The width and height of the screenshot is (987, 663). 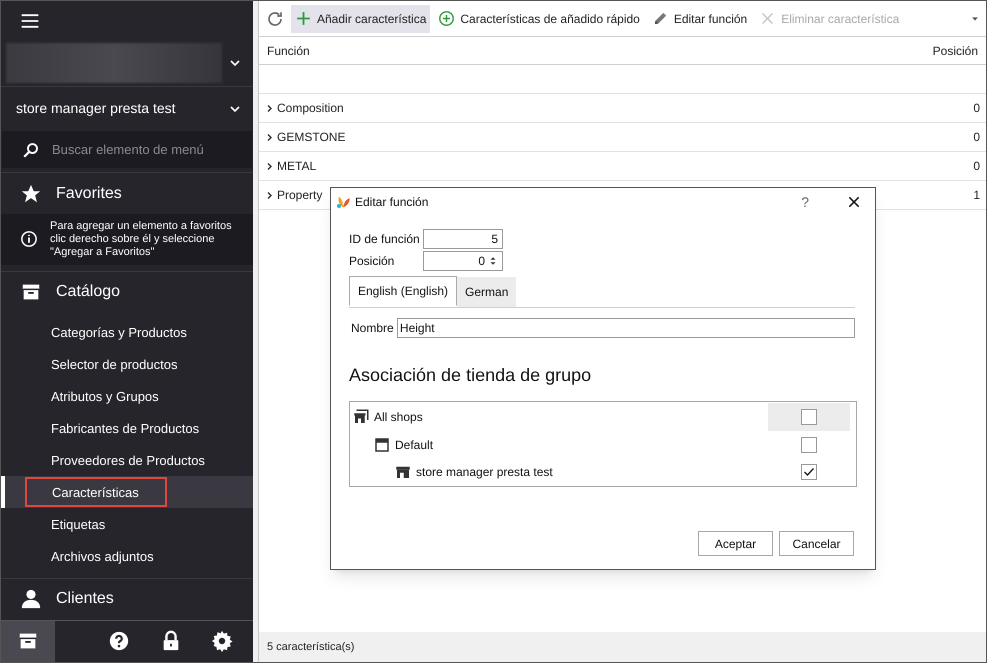 What do you see at coordinates (361, 417) in the screenshot?
I see `shops-icon` at bounding box center [361, 417].